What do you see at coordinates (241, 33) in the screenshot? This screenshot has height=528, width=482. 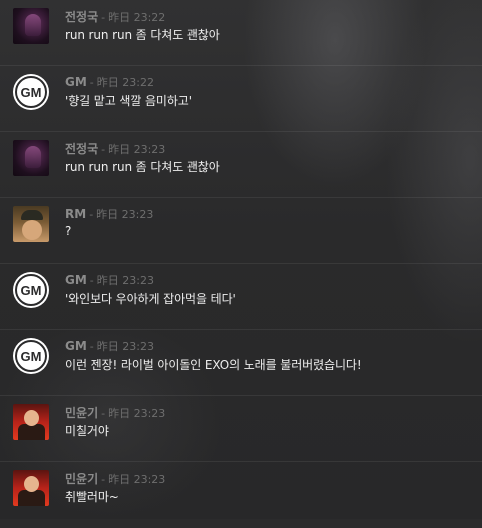 I see `message-item: 전정국 - 昨日 23:22 run run run 좀 다쳐도 괜찮아` at bounding box center [241, 33].